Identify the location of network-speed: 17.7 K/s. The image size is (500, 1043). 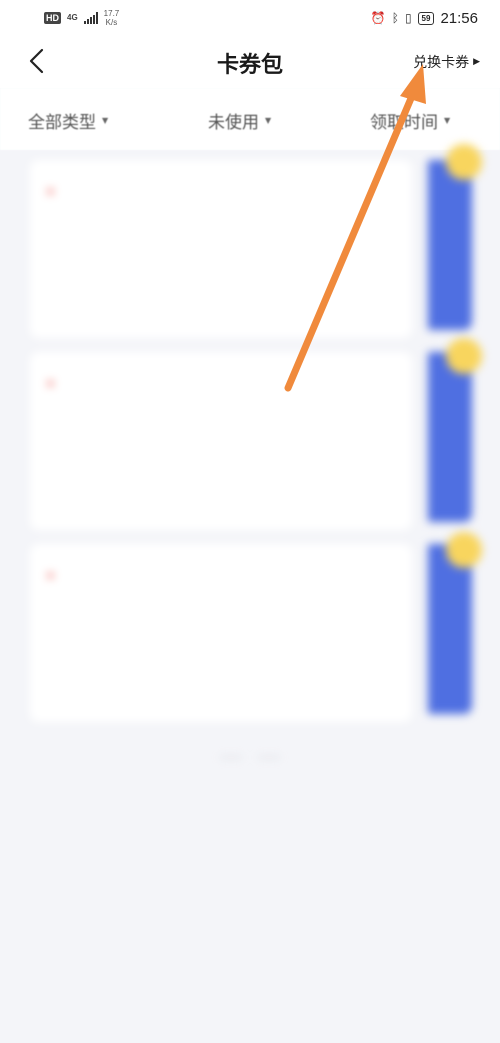
(112, 18).